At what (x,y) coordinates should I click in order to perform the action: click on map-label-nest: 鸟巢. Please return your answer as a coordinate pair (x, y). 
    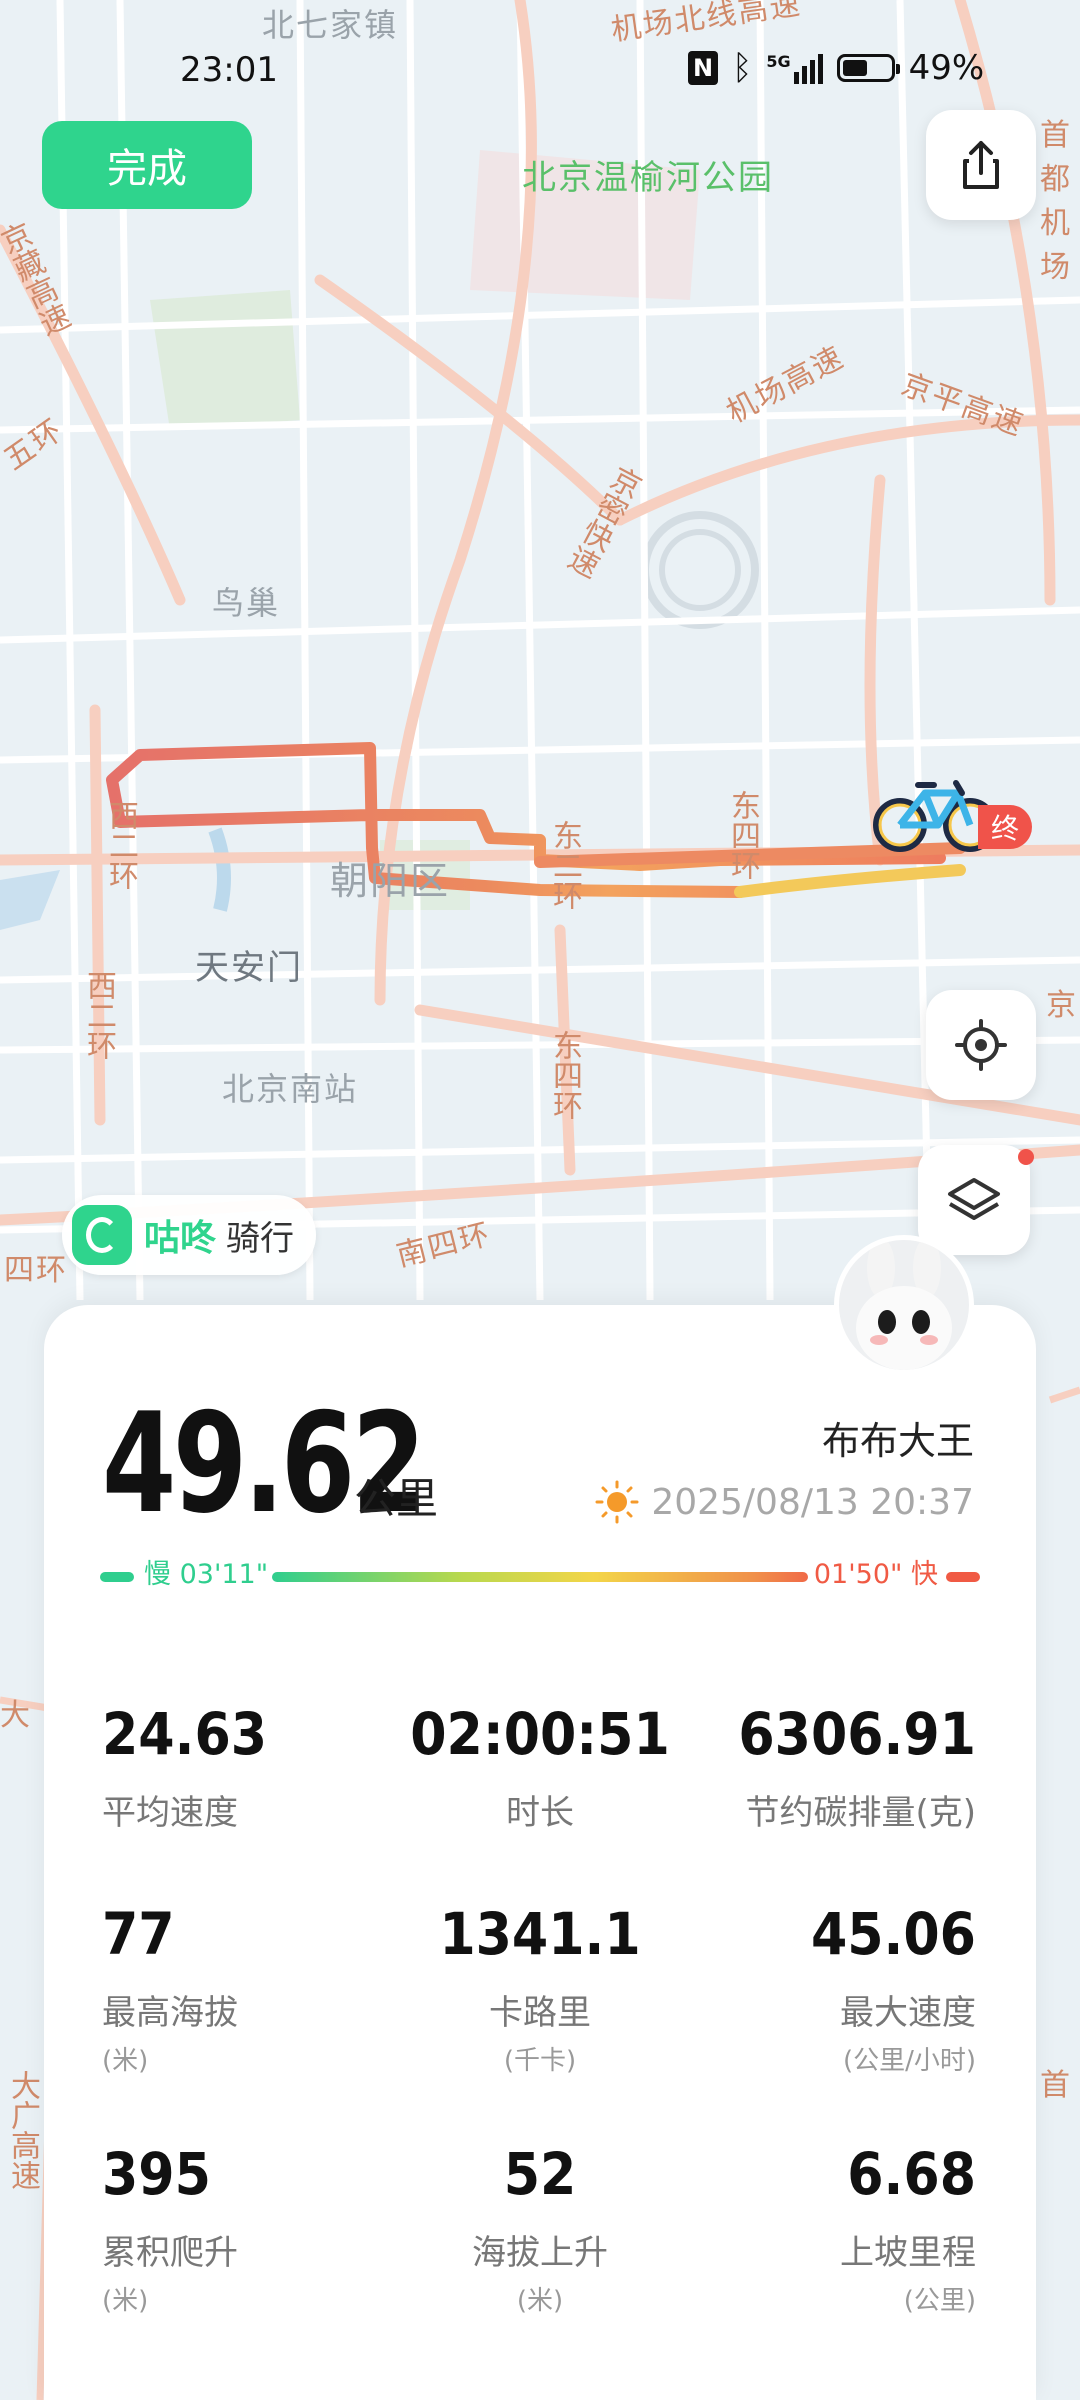
    Looking at the image, I should click on (246, 603).